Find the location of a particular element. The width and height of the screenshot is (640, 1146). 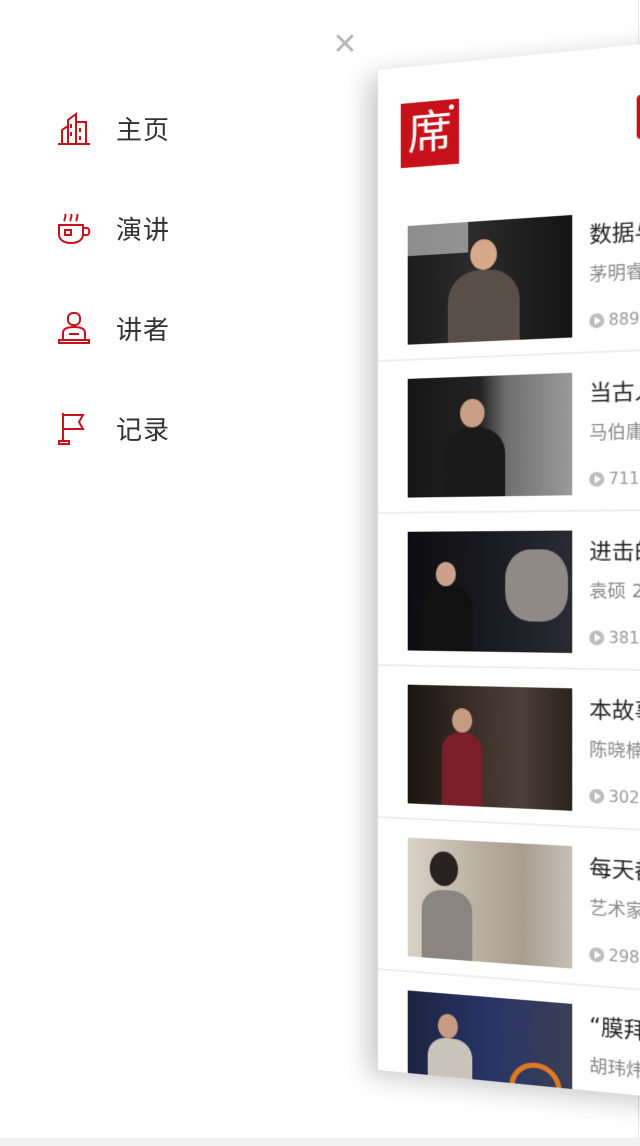

talk-card: 进击的 袁硕 2( 3819 is located at coordinates (509, 591).